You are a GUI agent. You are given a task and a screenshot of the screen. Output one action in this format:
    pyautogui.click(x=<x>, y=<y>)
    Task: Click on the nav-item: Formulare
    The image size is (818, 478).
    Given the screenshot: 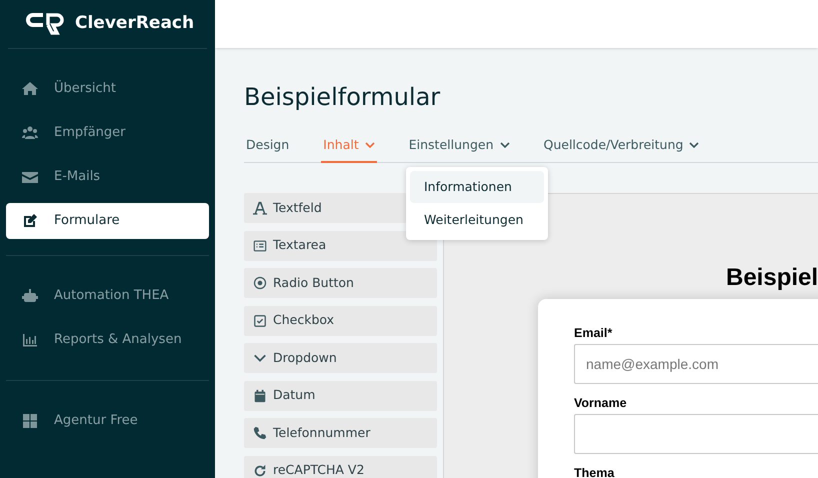 What is the action you would take?
    pyautogui.click(x=107, y=221)
    